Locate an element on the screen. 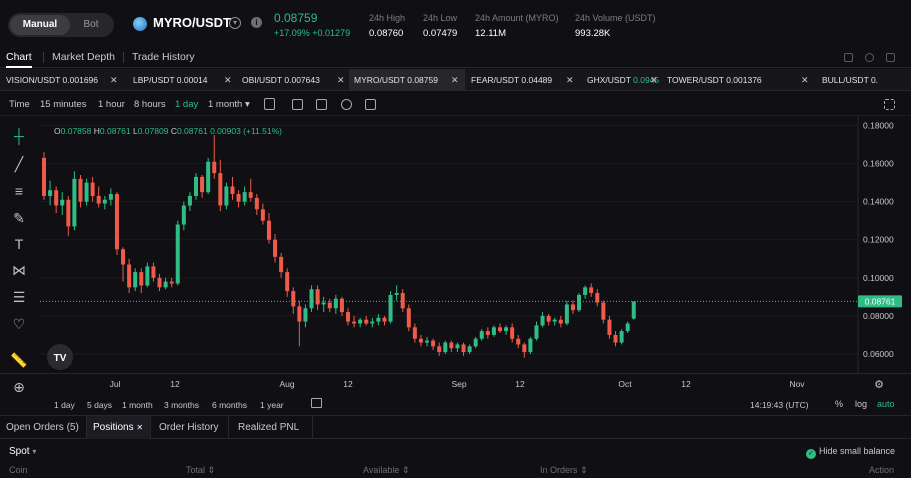 Image resolution: width=911 pixels, height=478 pixels. range-3m: 3 months is located at coordinates (181, 405).